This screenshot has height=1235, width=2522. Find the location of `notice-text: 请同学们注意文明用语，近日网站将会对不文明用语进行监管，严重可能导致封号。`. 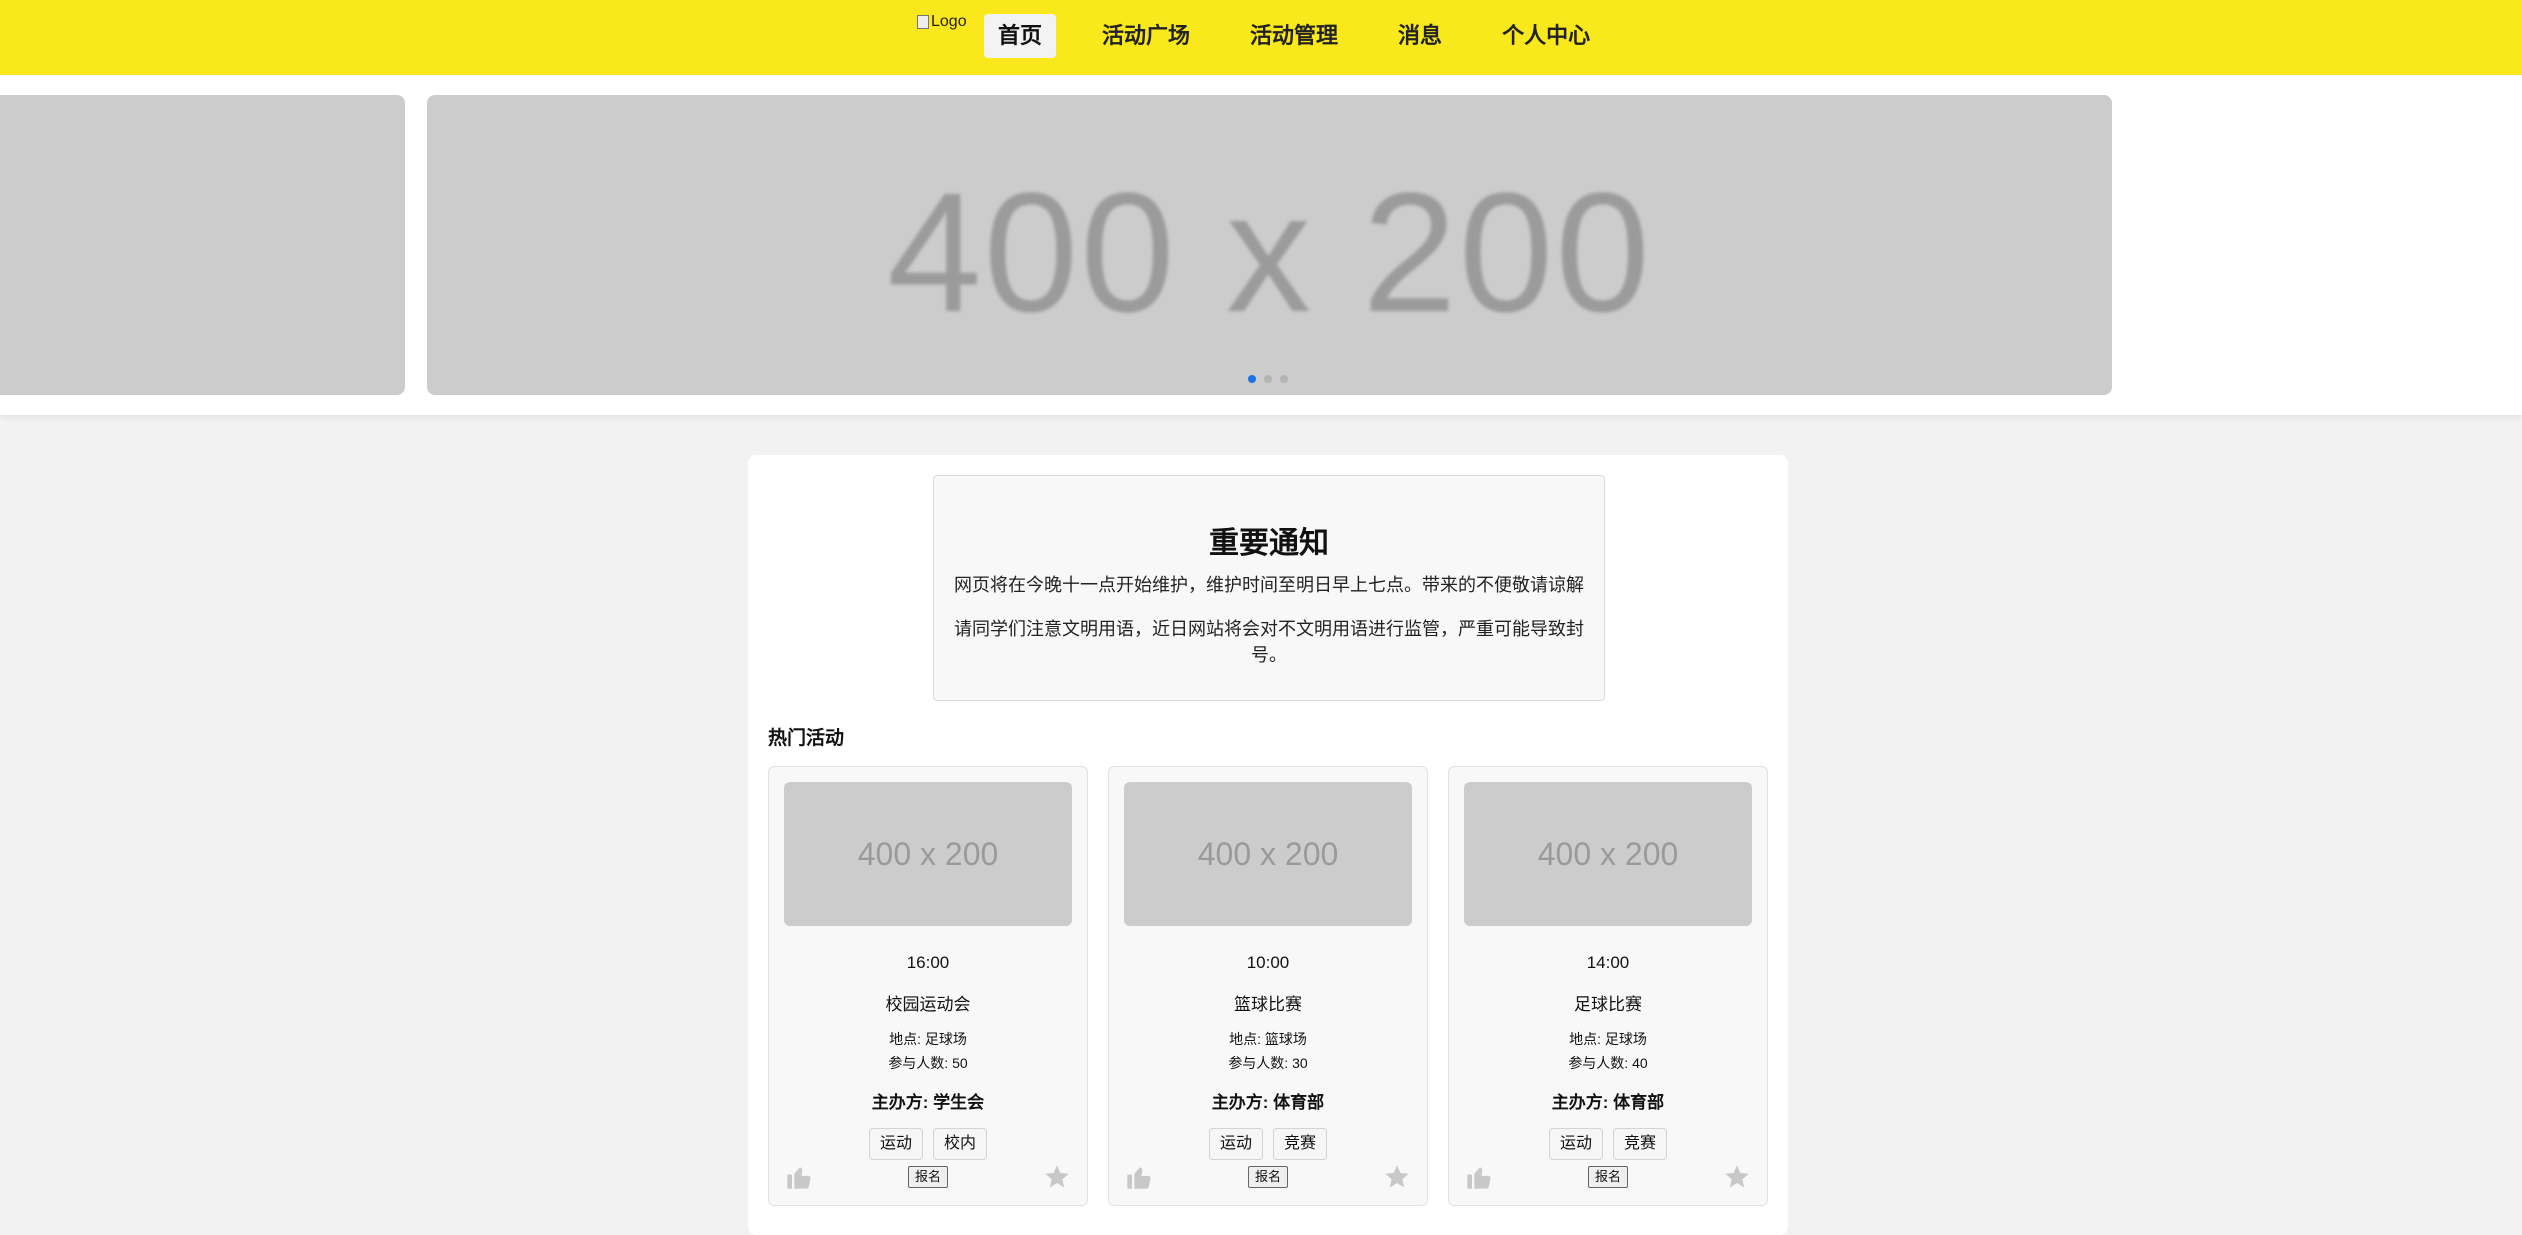

notice-text: 请同学们注意文明用语，近日网站将会对不文明用语进行监管，严重可能导致封号。 is located at coordinates (1269, 642).